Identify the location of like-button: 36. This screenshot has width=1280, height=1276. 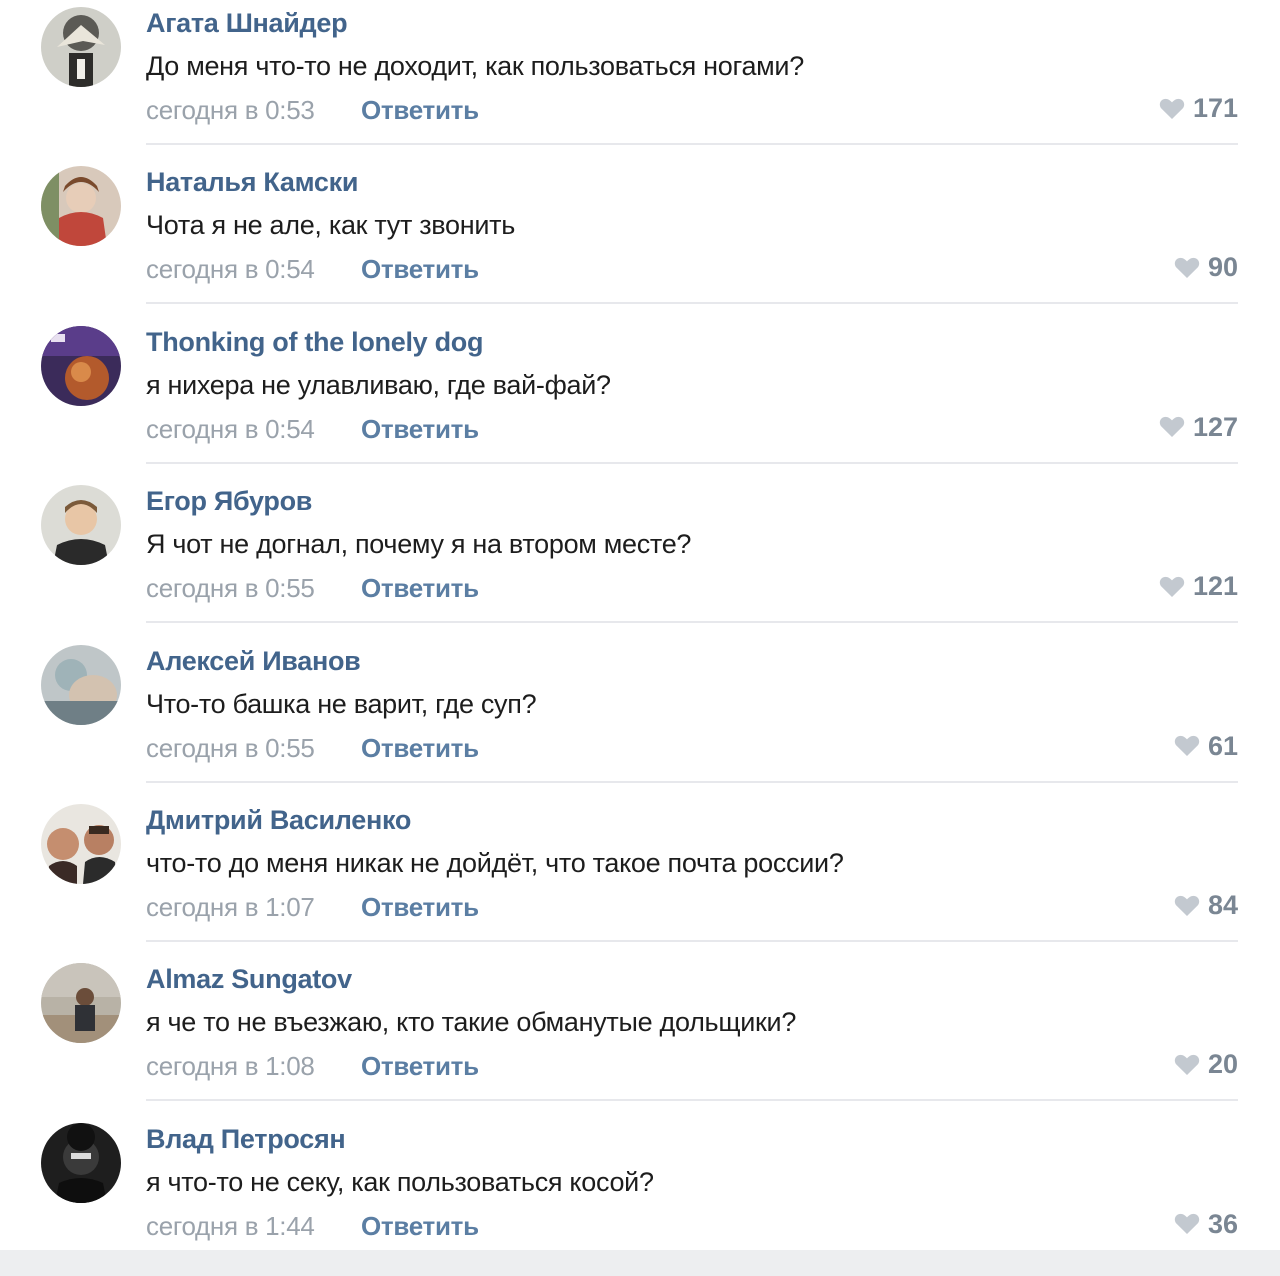
(1206, 1224).